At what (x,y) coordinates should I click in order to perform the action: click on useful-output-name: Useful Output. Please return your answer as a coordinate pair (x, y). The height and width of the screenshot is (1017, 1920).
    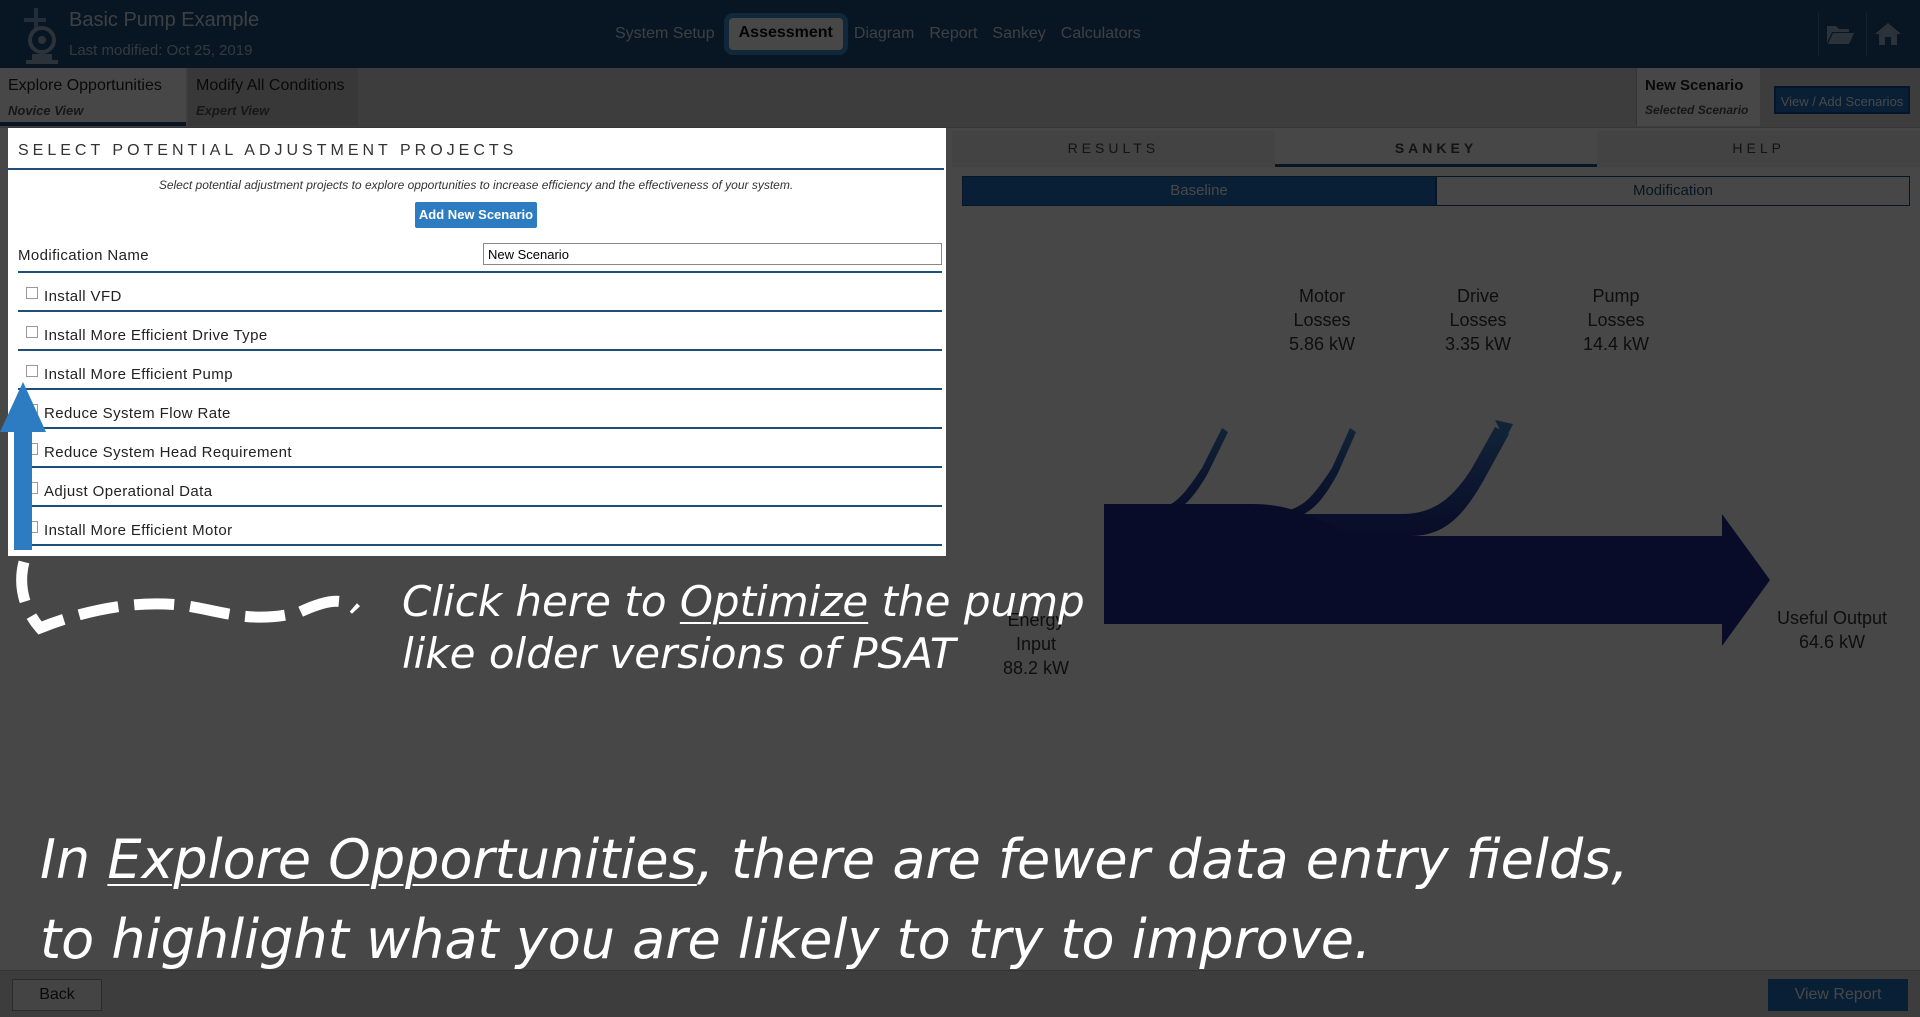
    Looking at the image, I should click on (1832, 618).